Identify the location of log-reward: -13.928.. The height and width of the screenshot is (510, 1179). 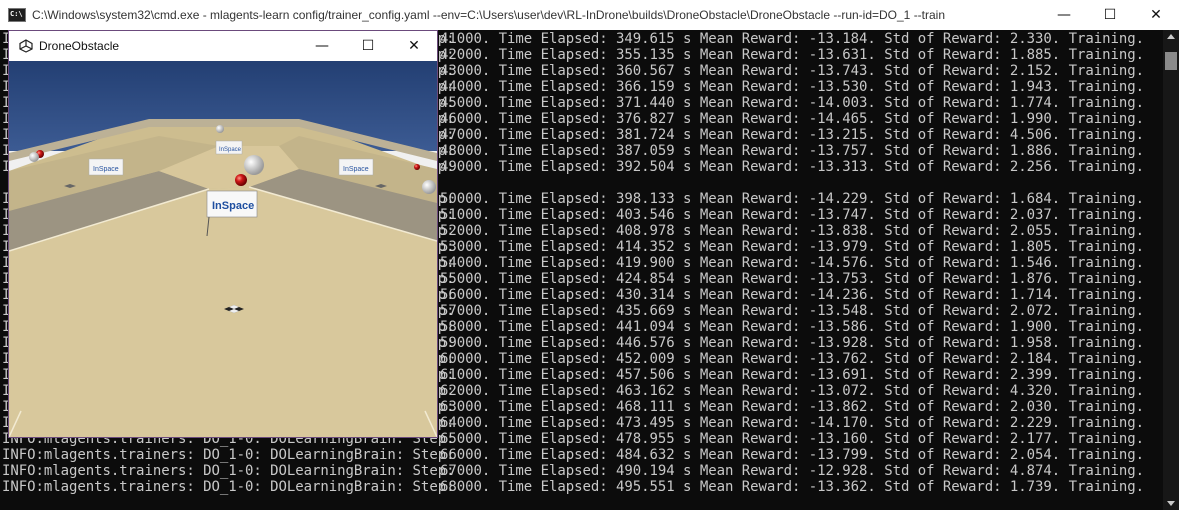
(842, 343).